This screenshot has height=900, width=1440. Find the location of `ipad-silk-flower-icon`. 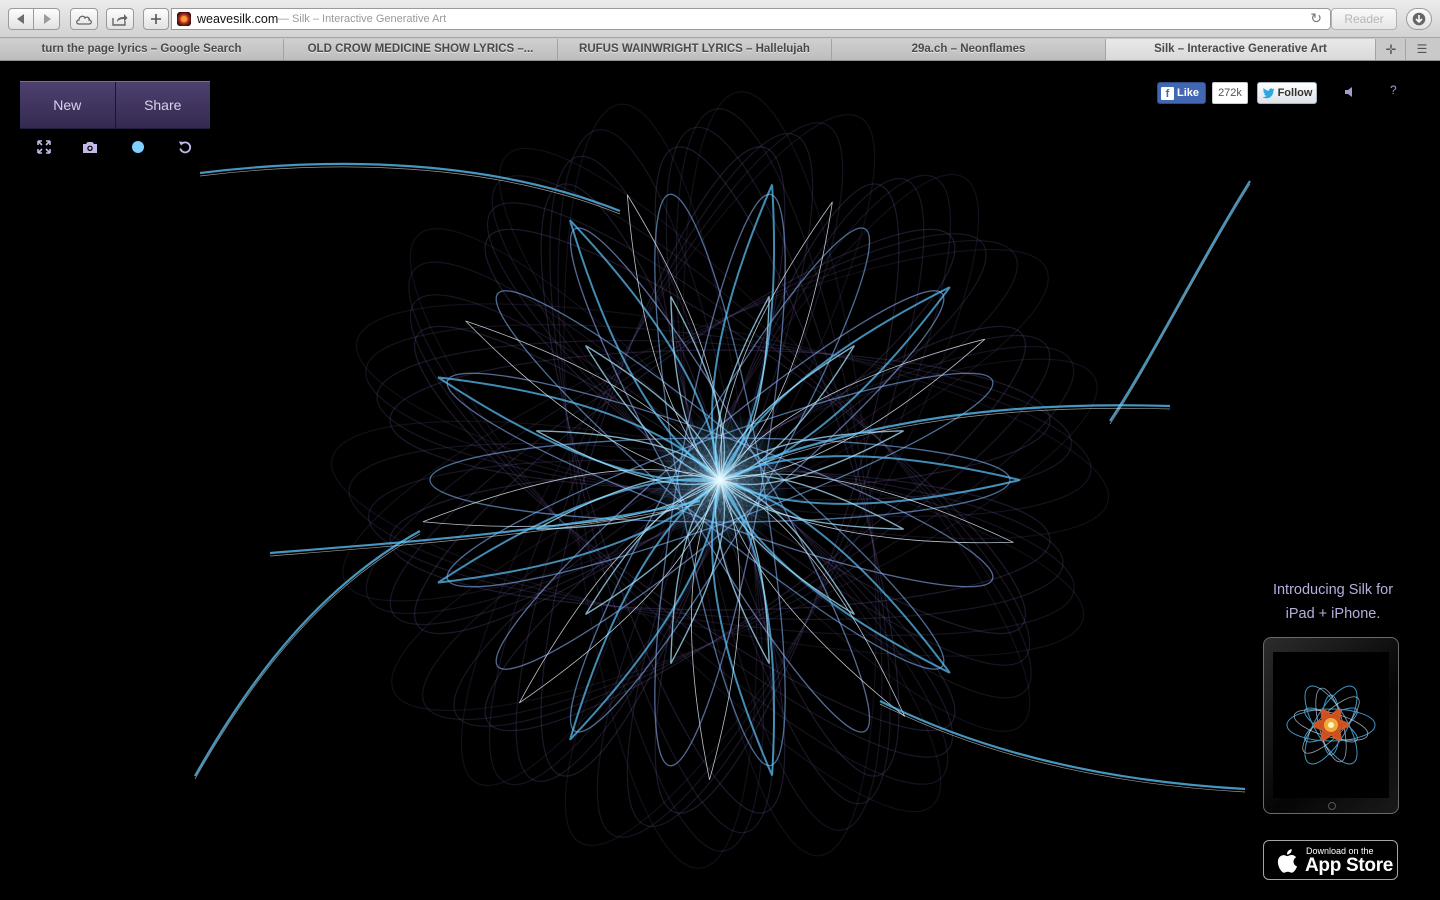

ipad-silk-flower-icon is located at coordinates (1331, 725).